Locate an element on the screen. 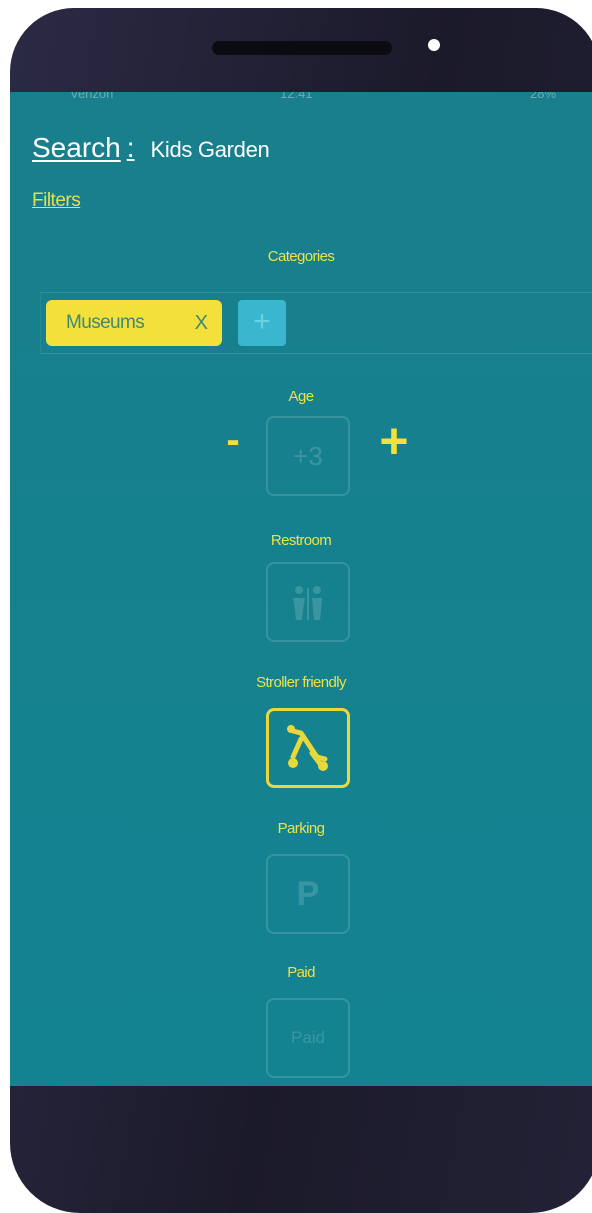  front-camera is located at coordinates (434, 45).